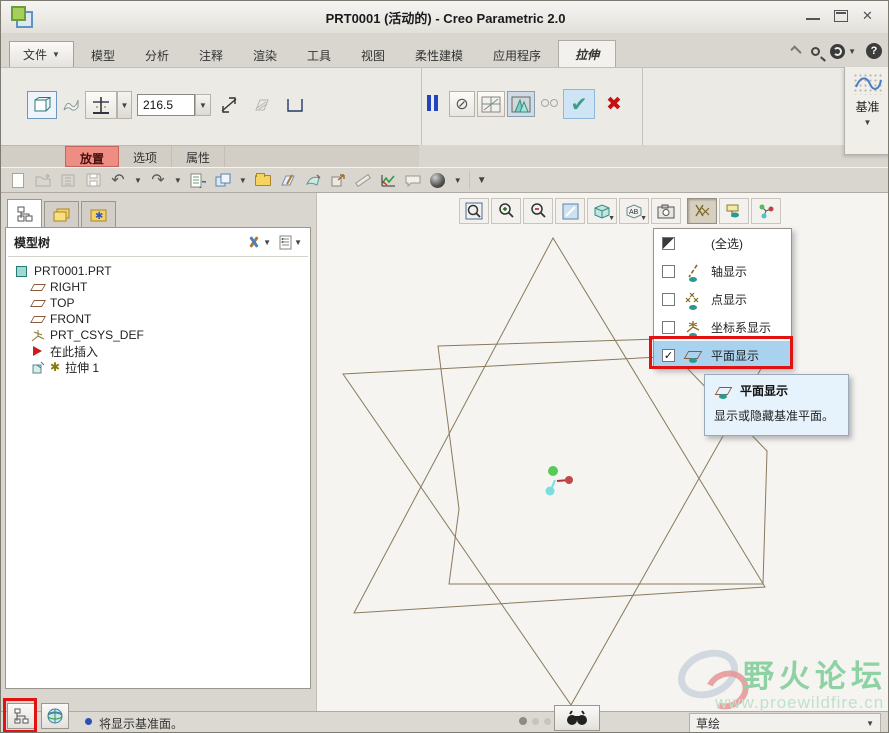 The width and height of the screenshot is (889, 733). I want to click on remove-material-icon, so click(262, 105).